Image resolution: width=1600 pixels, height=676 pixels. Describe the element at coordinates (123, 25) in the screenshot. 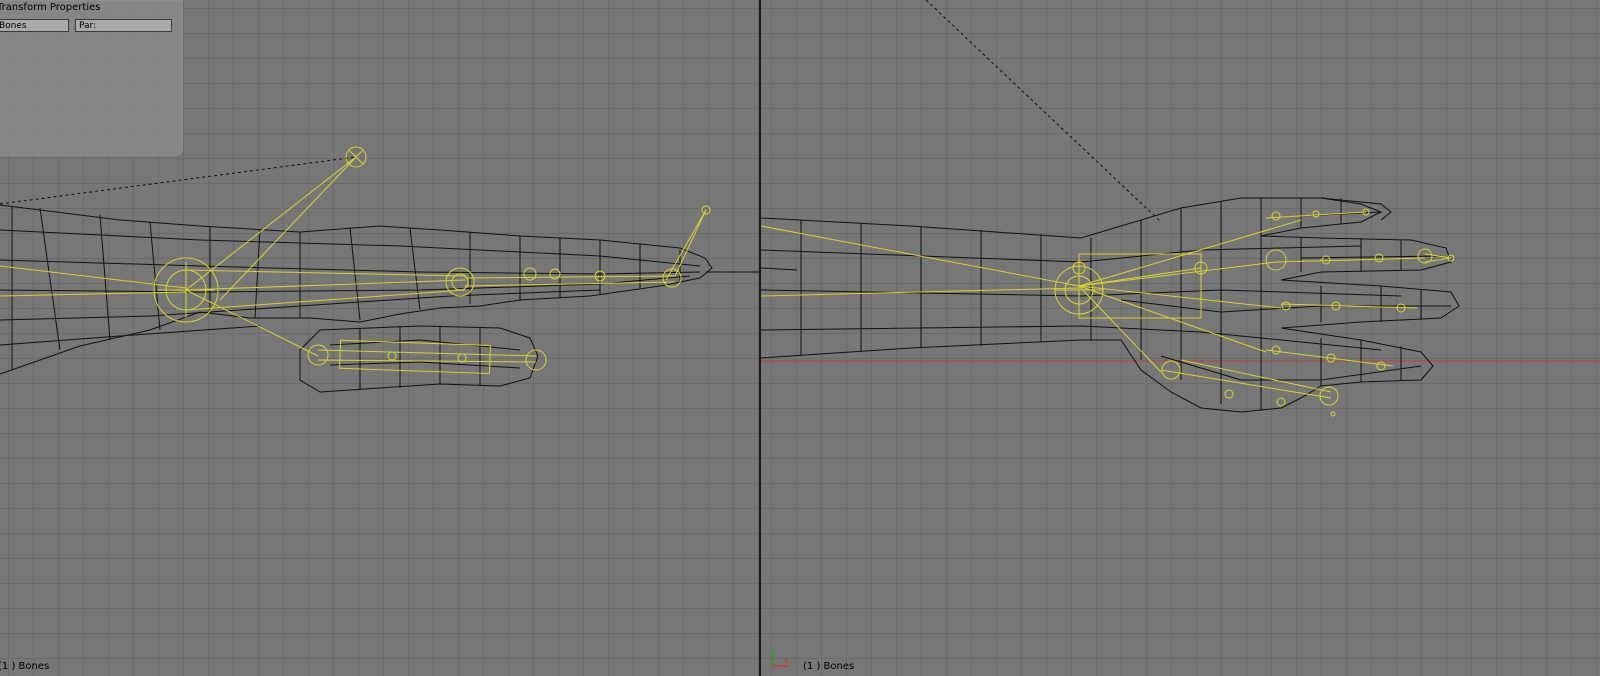

I see `parent-field: Par:` at that location.